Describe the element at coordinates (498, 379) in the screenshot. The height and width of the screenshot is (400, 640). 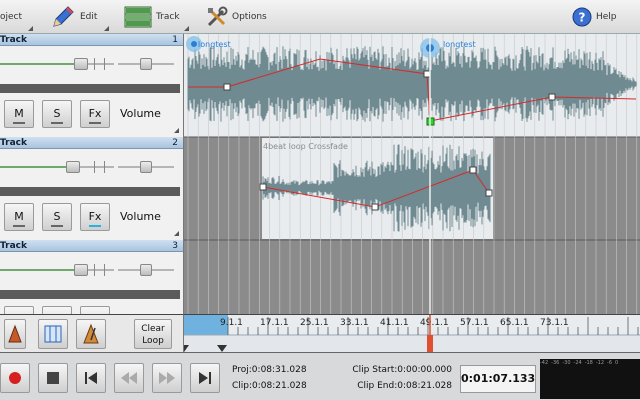
I see `time-display: 0:01:07.133` at that location.